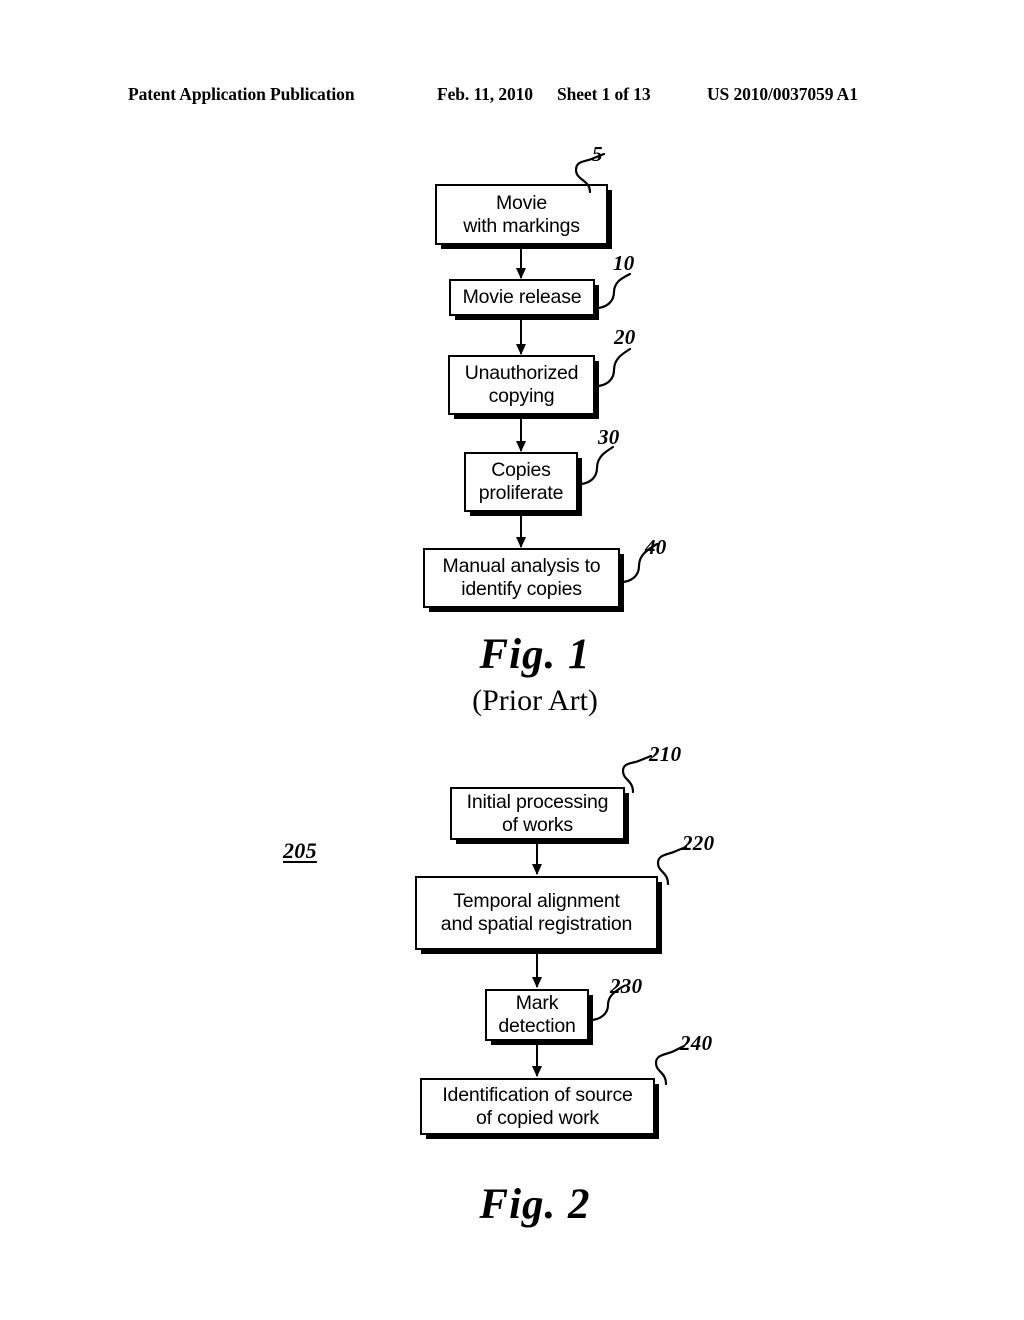  I want to click on fig1-ref-30: 30, so click(609, 437).